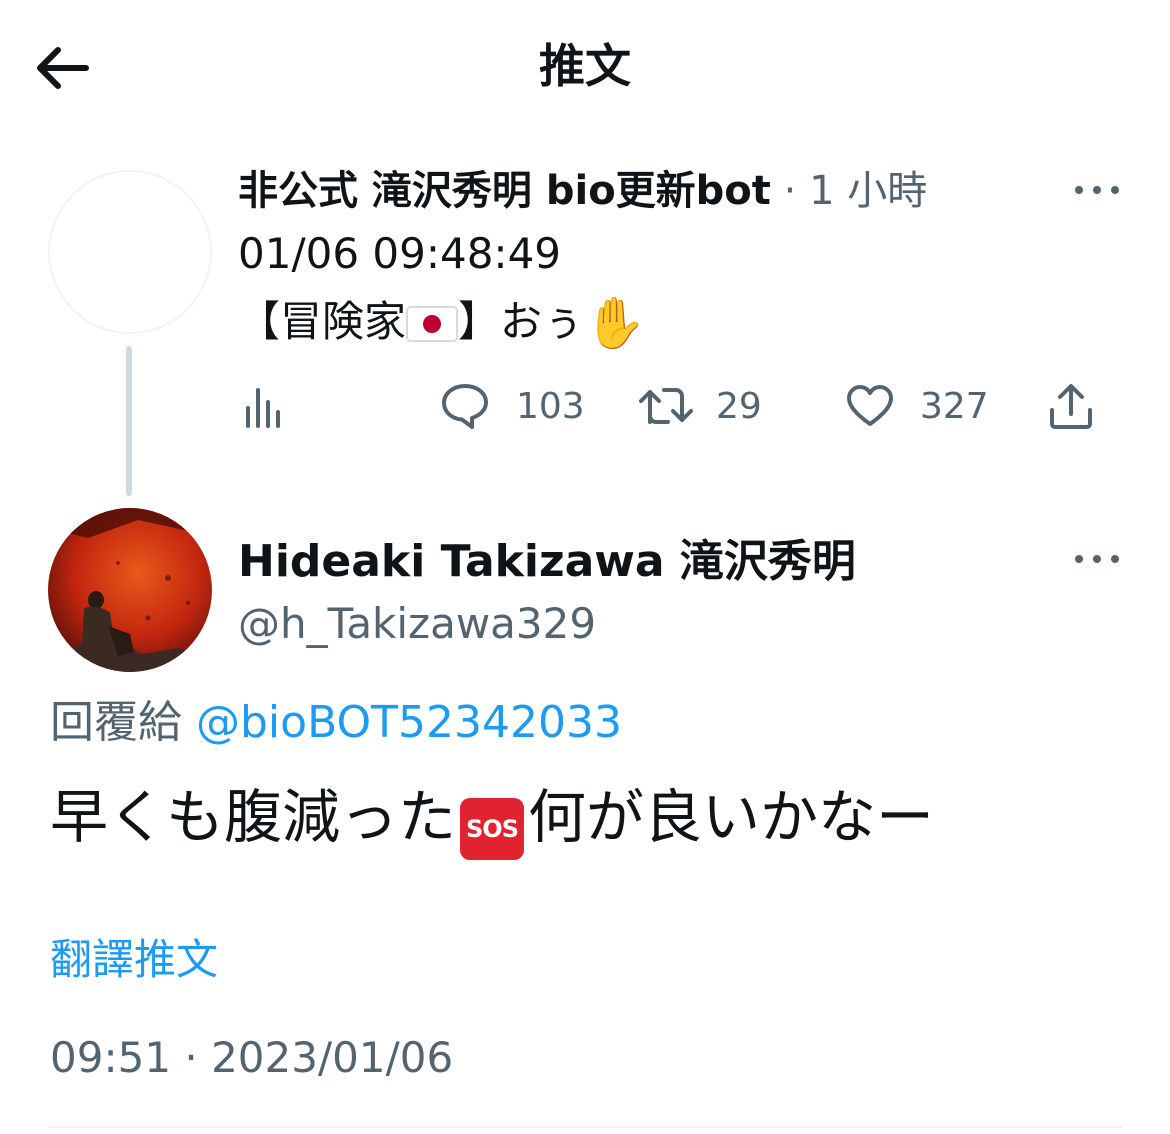 The image size is (1170, 1134). What do you see at coordinates (666, 406) in the screenshot?
I see `retweet-icon` at bounding box center [666, 406].